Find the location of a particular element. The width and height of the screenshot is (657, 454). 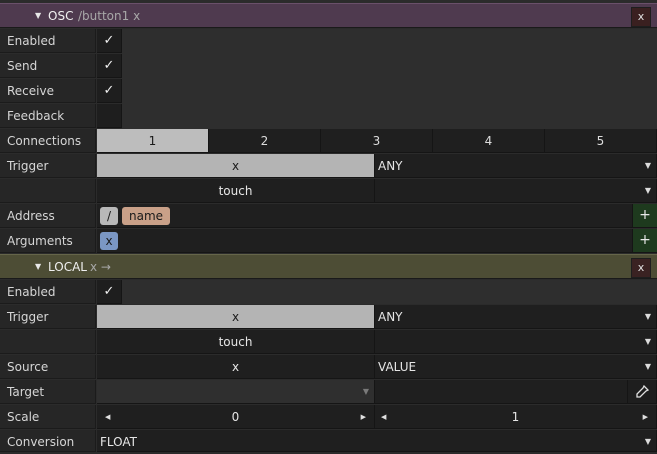

conversion-label: Conversion is located at coordinates (48, 441).